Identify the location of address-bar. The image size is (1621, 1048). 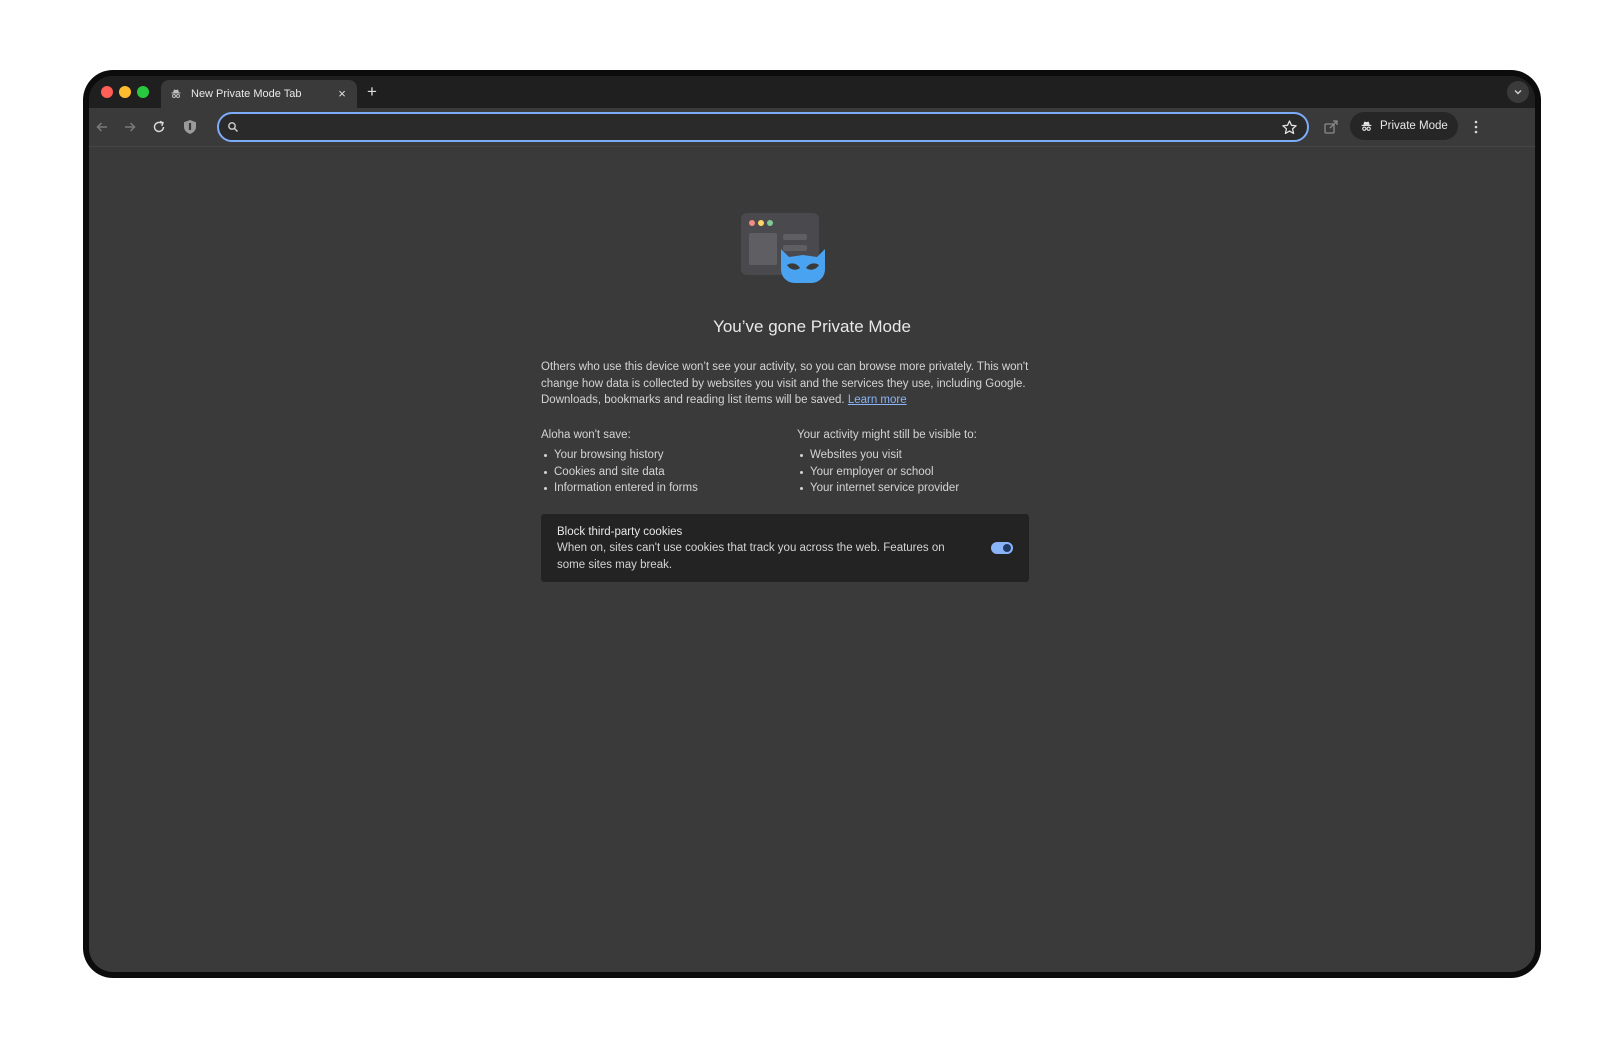
(763, 127).